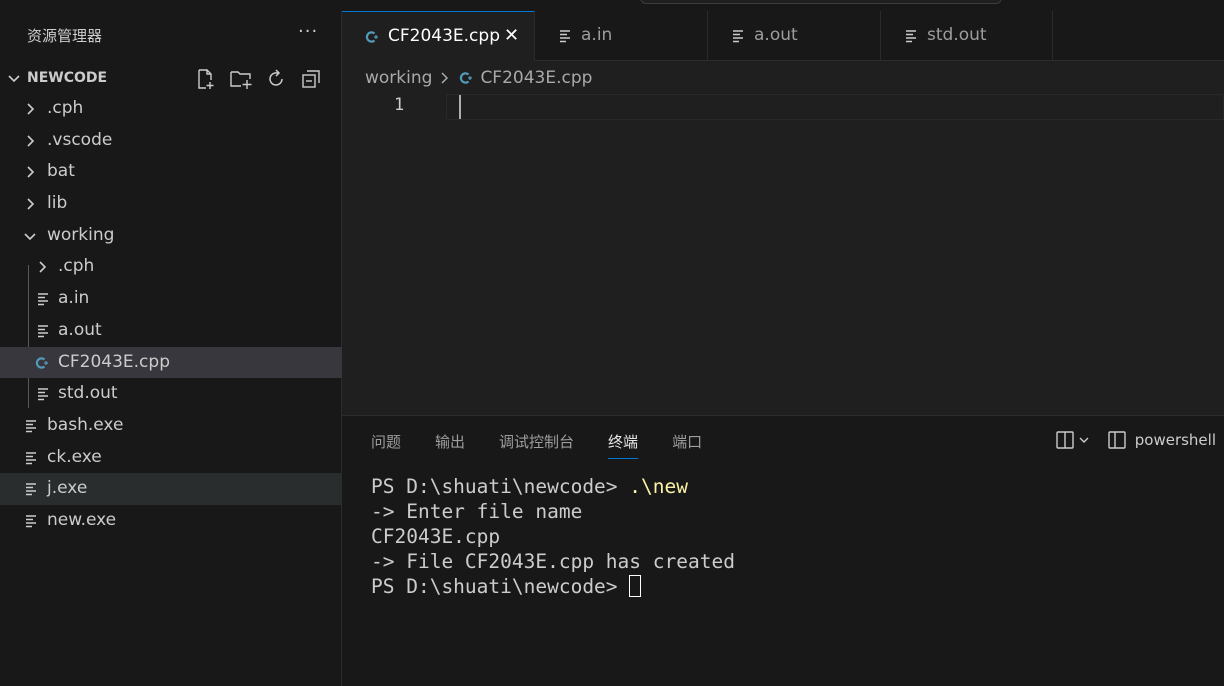 The image size is (1224, 686). I want to click on tree-item-label: lib, so click(57, 203).